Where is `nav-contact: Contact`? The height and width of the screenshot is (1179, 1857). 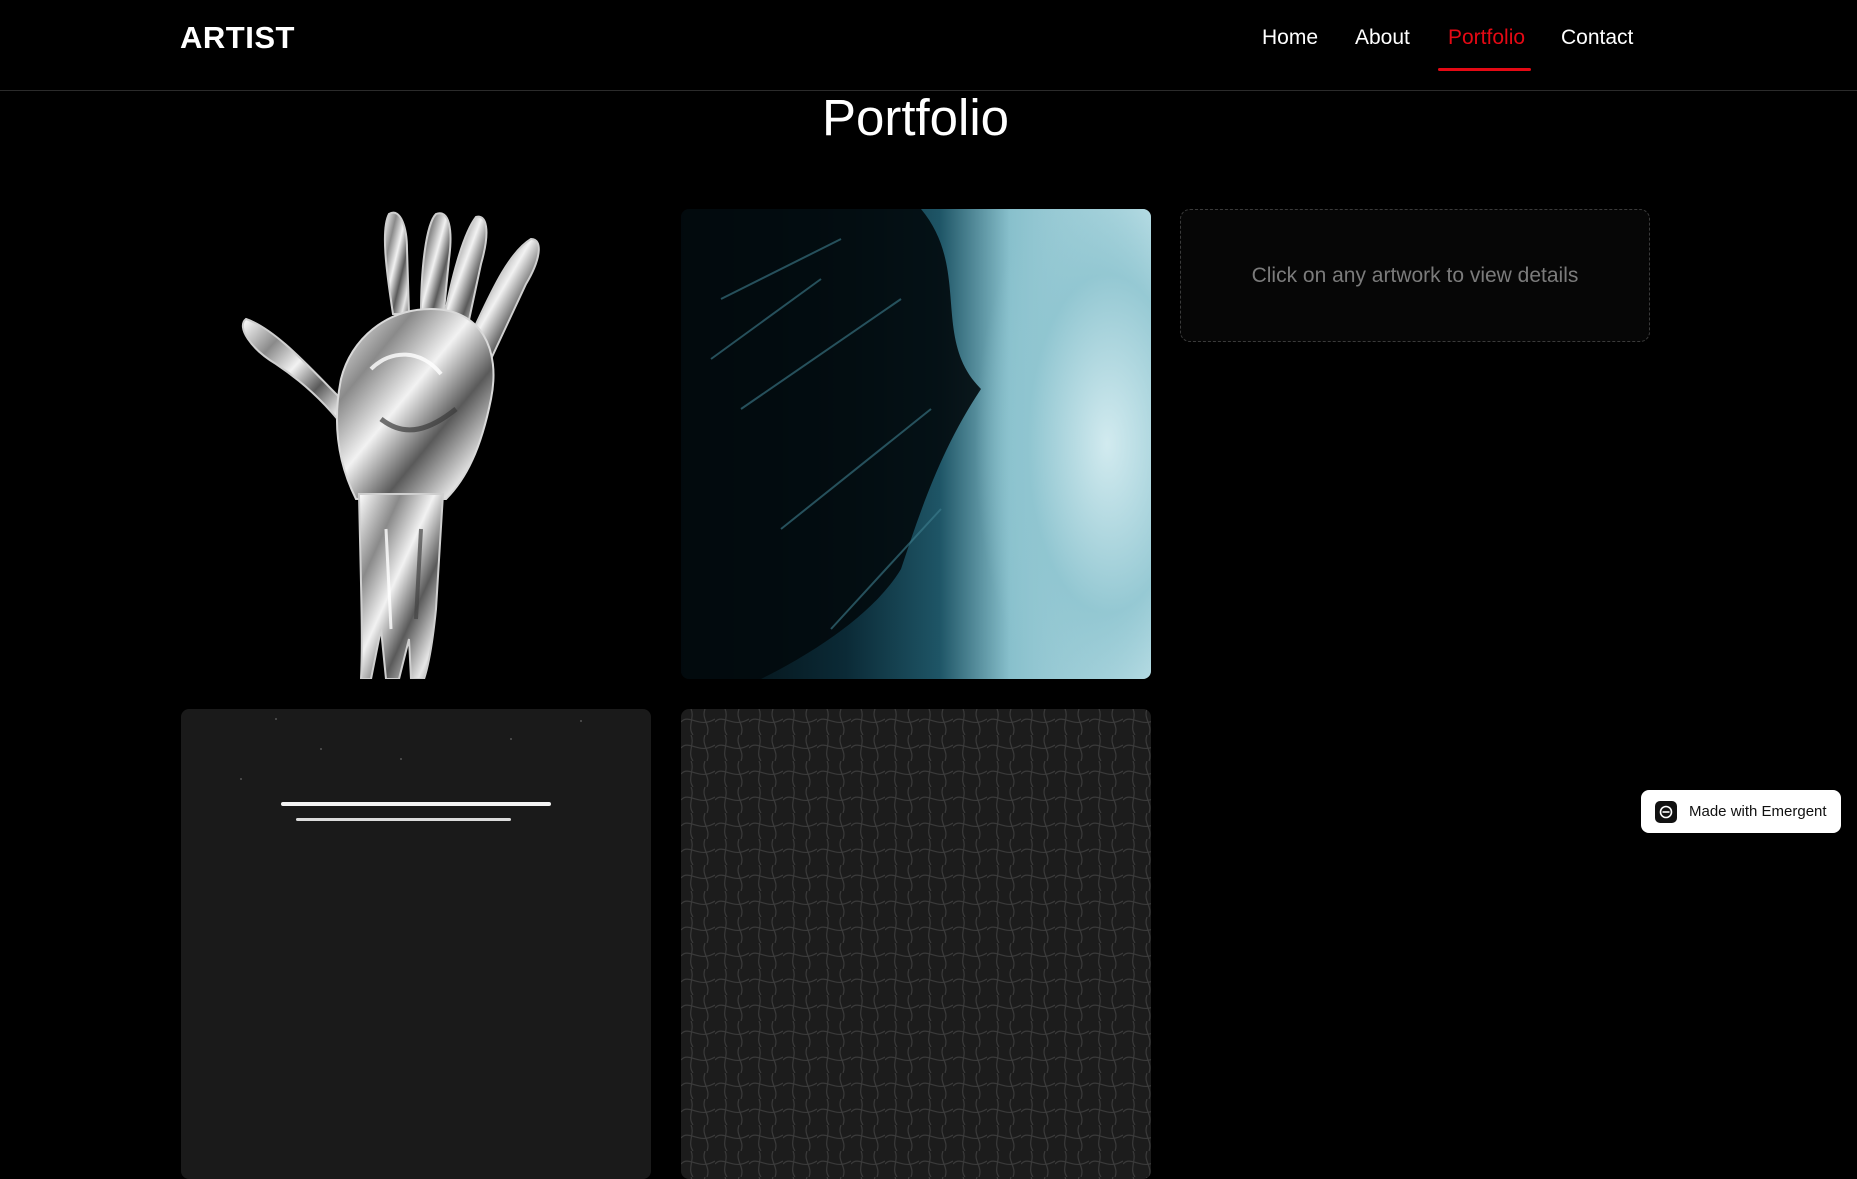 nav-contact: Contact is located at coordinates (1597, 38).